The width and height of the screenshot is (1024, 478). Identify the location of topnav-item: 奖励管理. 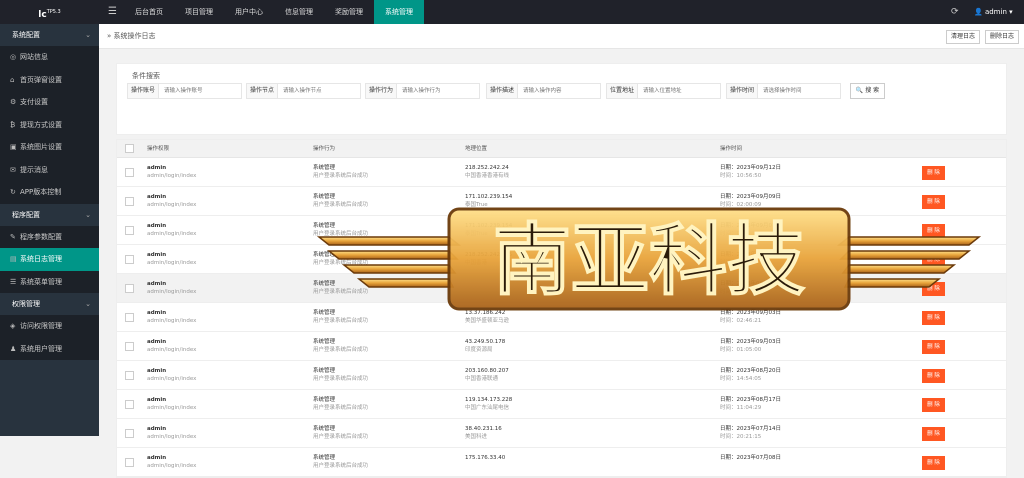
(349, 12).